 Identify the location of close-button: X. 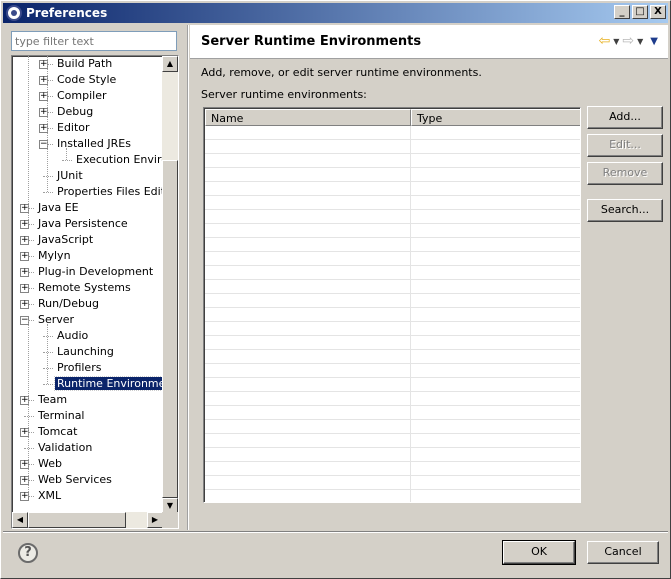
(658, 12).